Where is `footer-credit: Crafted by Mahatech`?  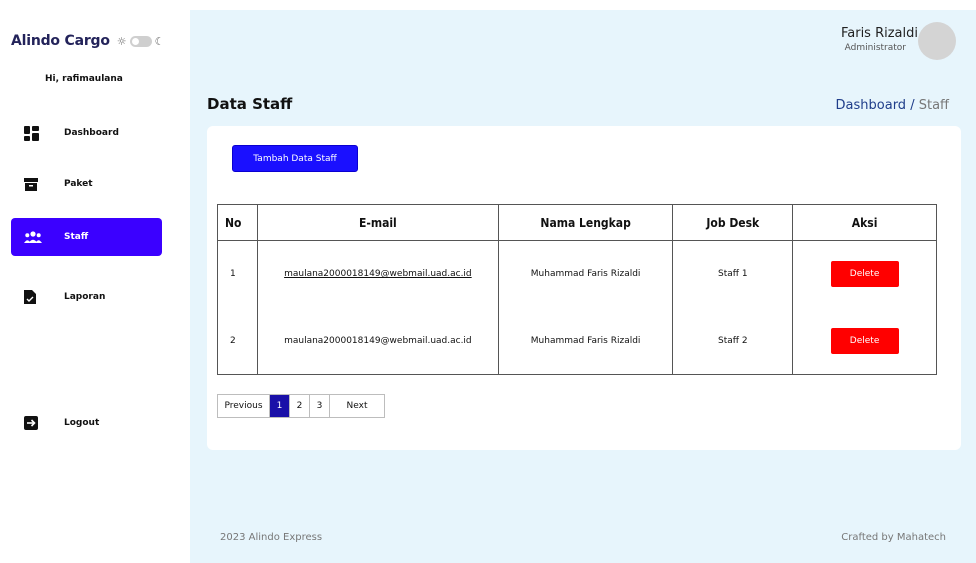 footer-credit: Crafted by Mahatech is located at coordinates (893, 537).